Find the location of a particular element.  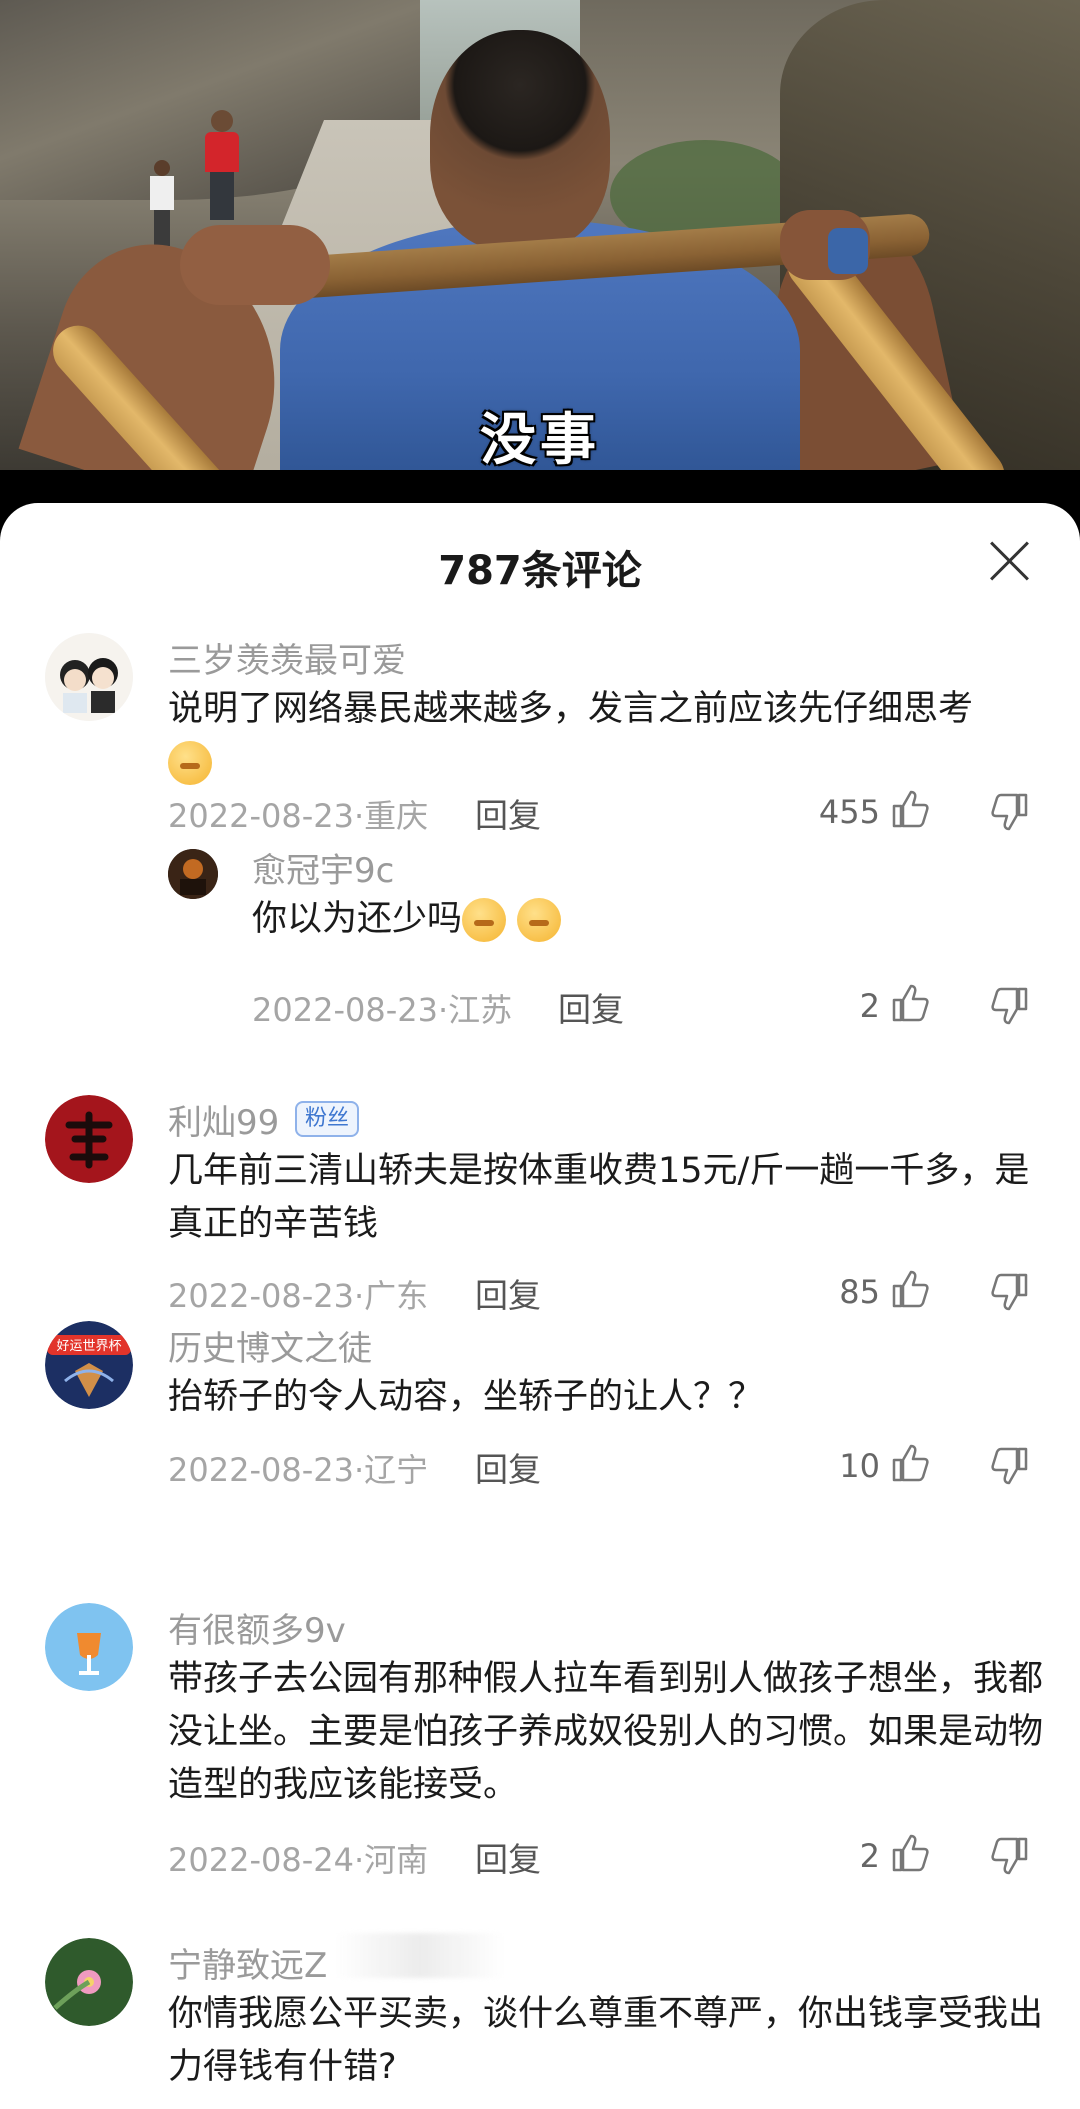

tourist-child is located at coordinates (162, 205).